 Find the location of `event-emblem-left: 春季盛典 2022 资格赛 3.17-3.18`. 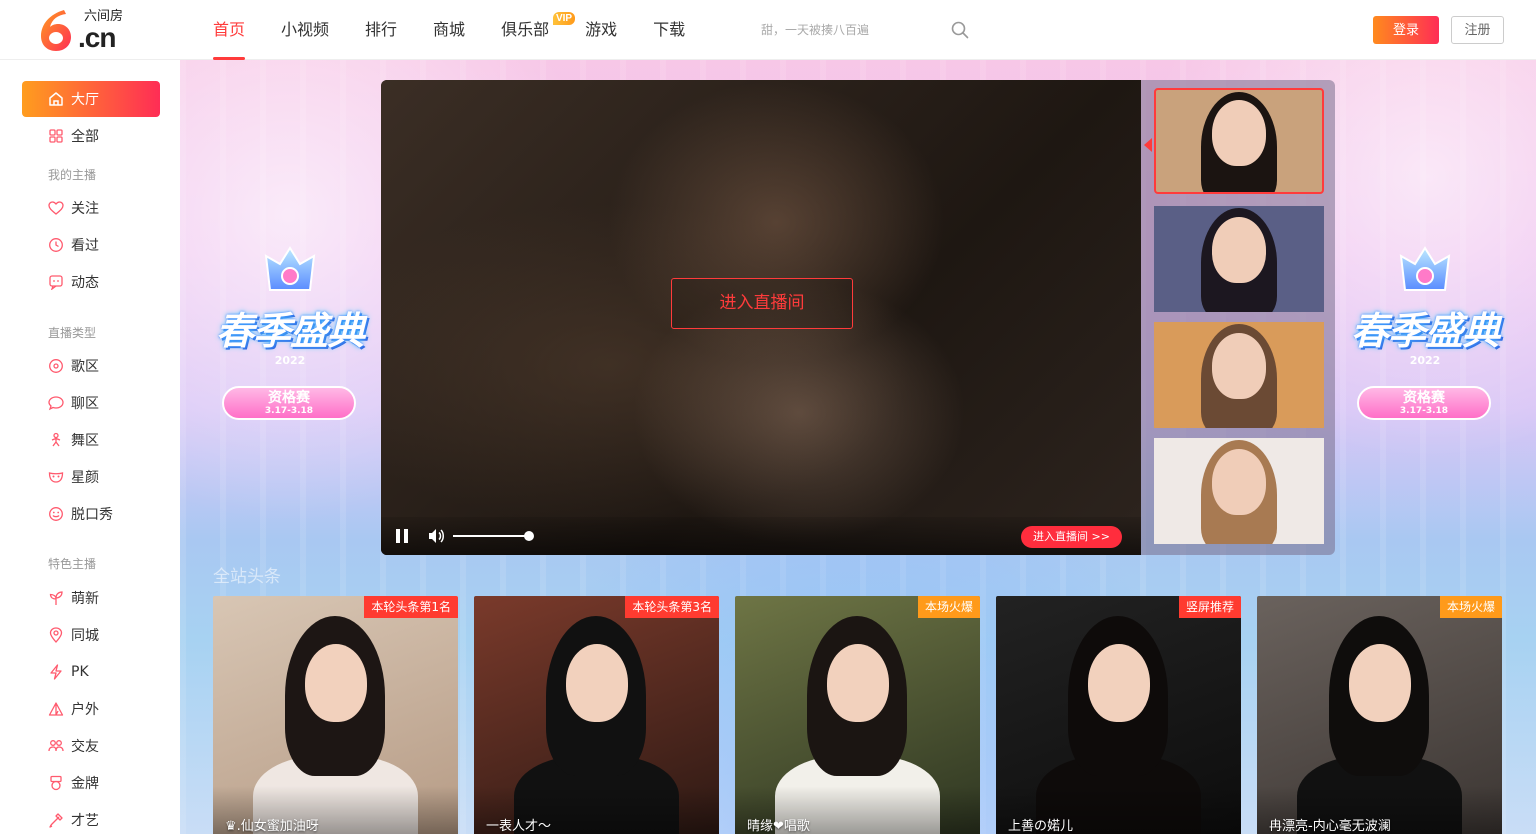

event-emblem-left: 春季盛典 2022 资格赛 3.17-3.18 is located at coordinates (290, 341).